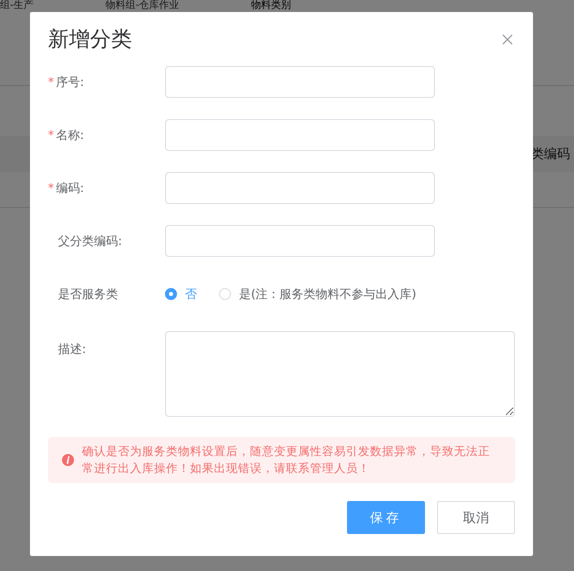 This screenshot has height=571, width=574. What do you see at coordinates (72, 349) in the screenshot?
I see `field-label: 描述:` at bounding box center [72, 349].